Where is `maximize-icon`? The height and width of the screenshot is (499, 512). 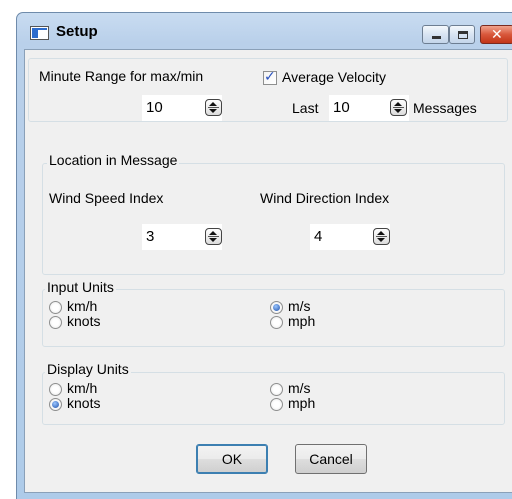 maximize-icon is located at coordinates (463, 35).